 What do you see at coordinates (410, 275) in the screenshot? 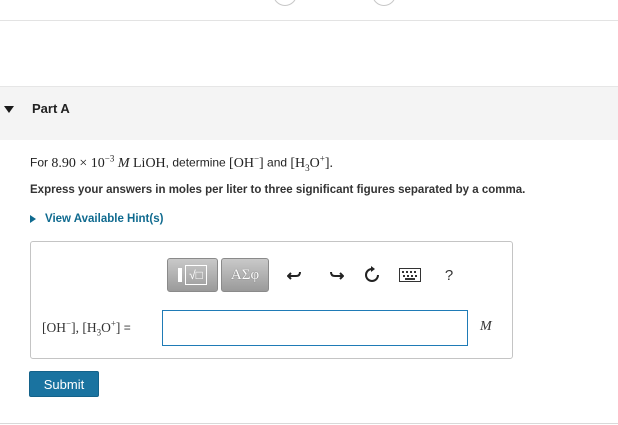
I see `keyboard-icon` at bounding box center [410, 275].